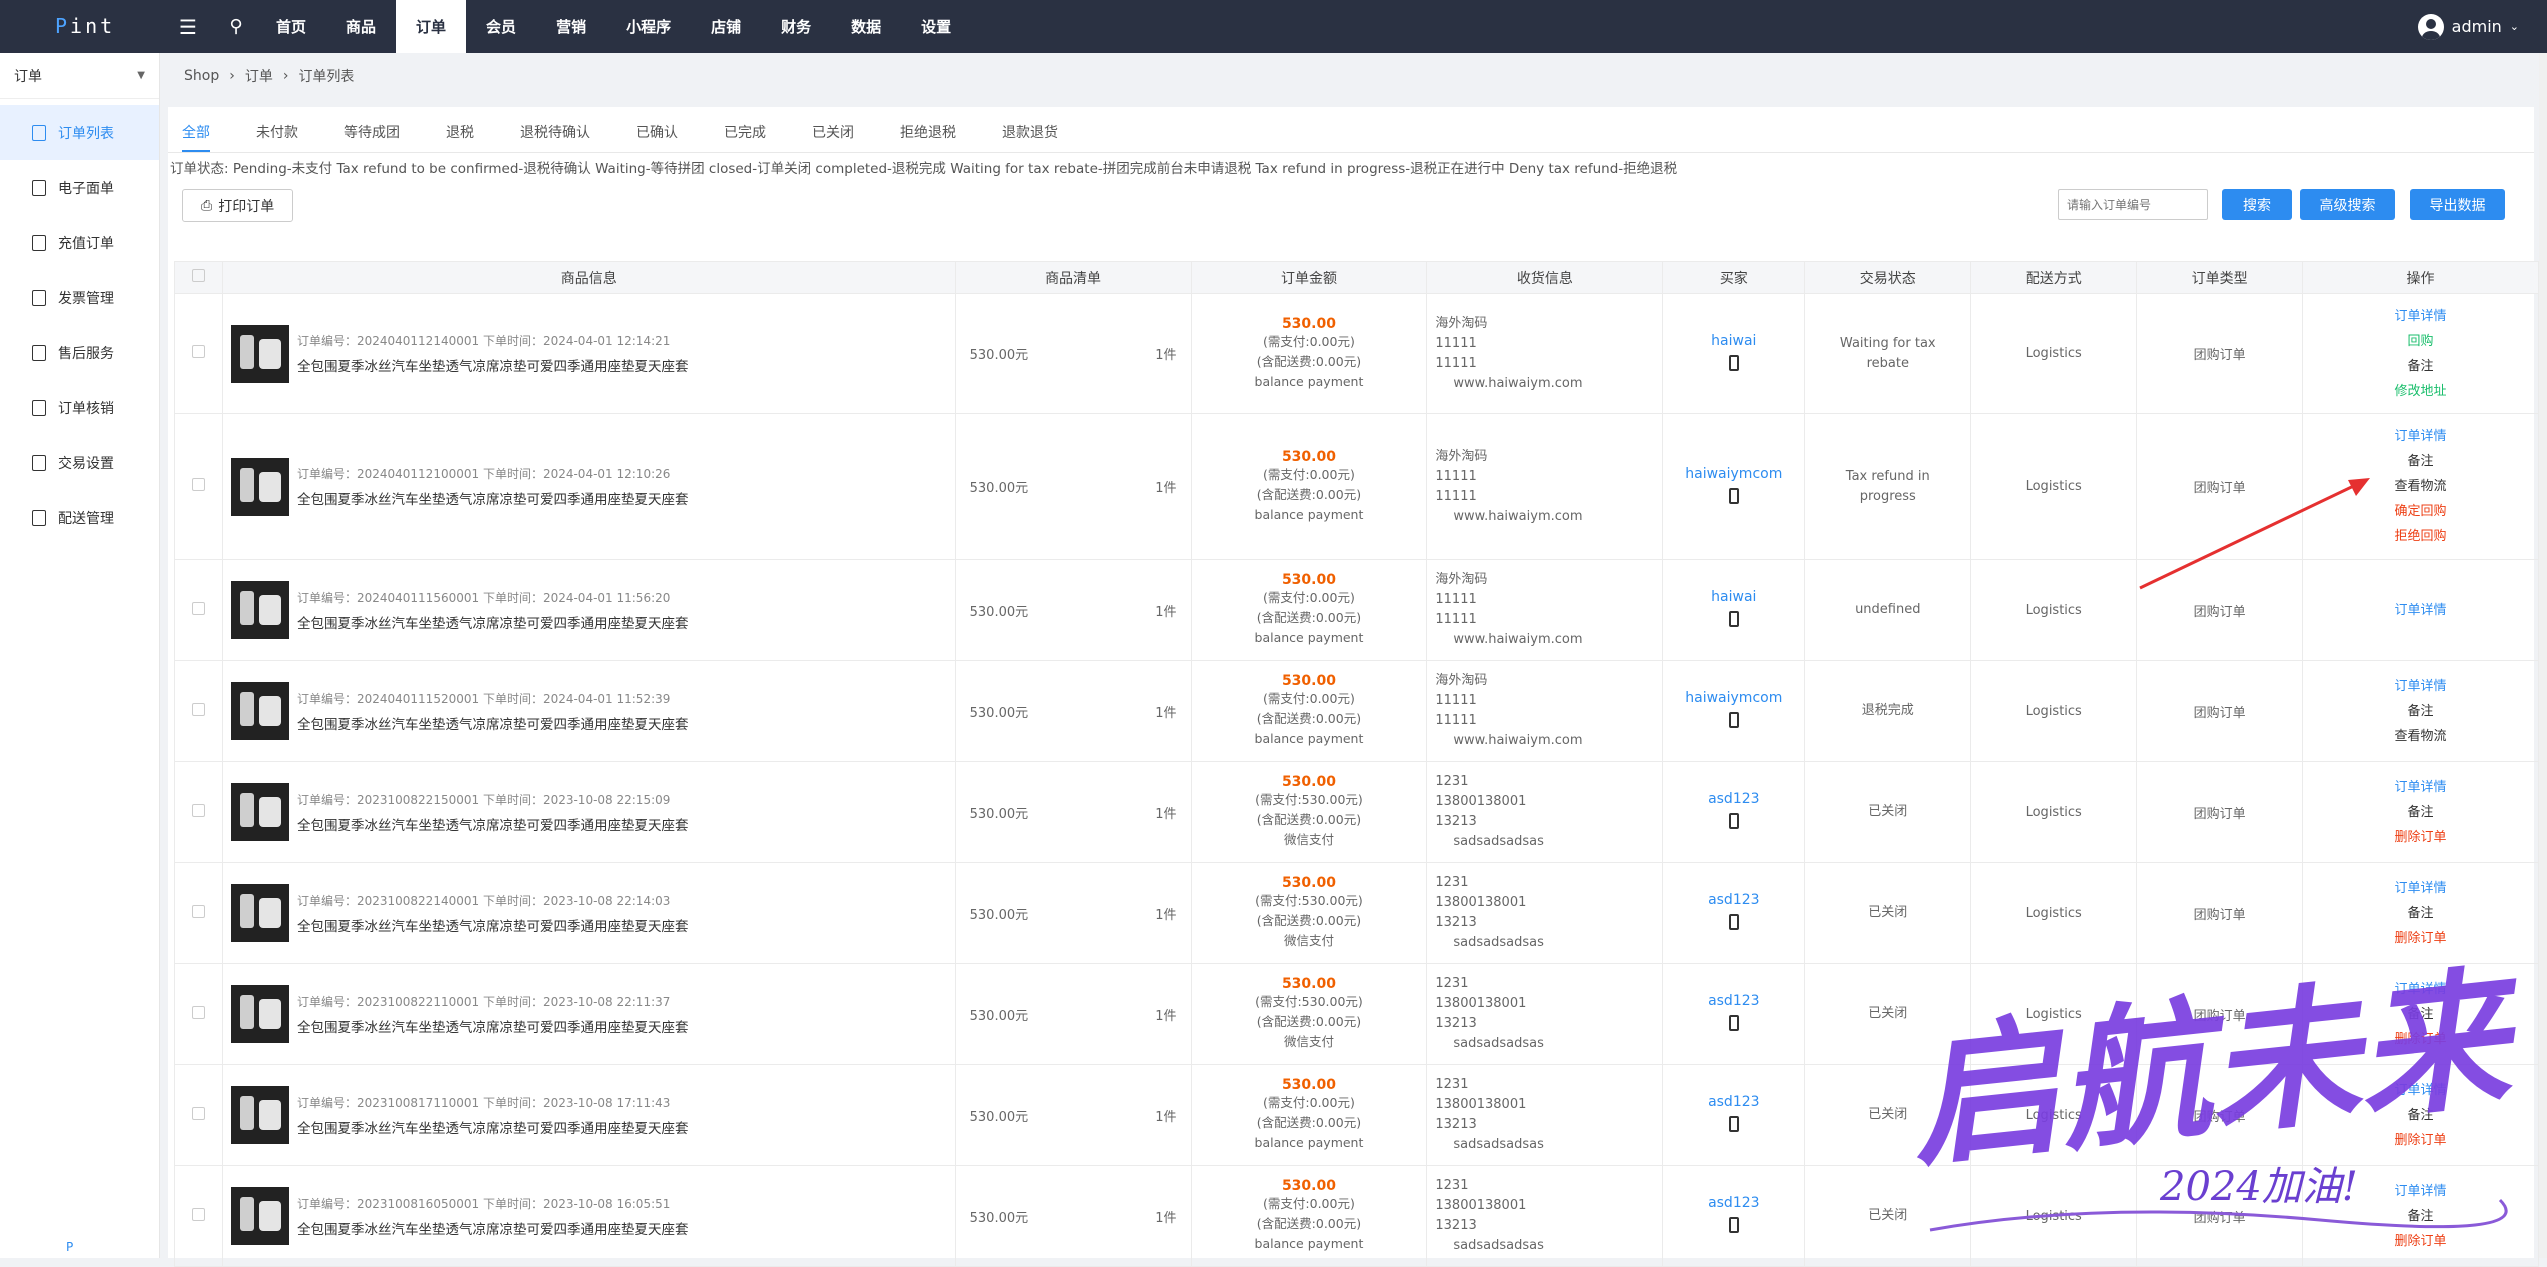 Image resolution: width=2547 pixels, height=1267 pixels. Describe the element at coordinates (2420, 391) in the screenshot. I see `row-action: 修改地址` at that location.